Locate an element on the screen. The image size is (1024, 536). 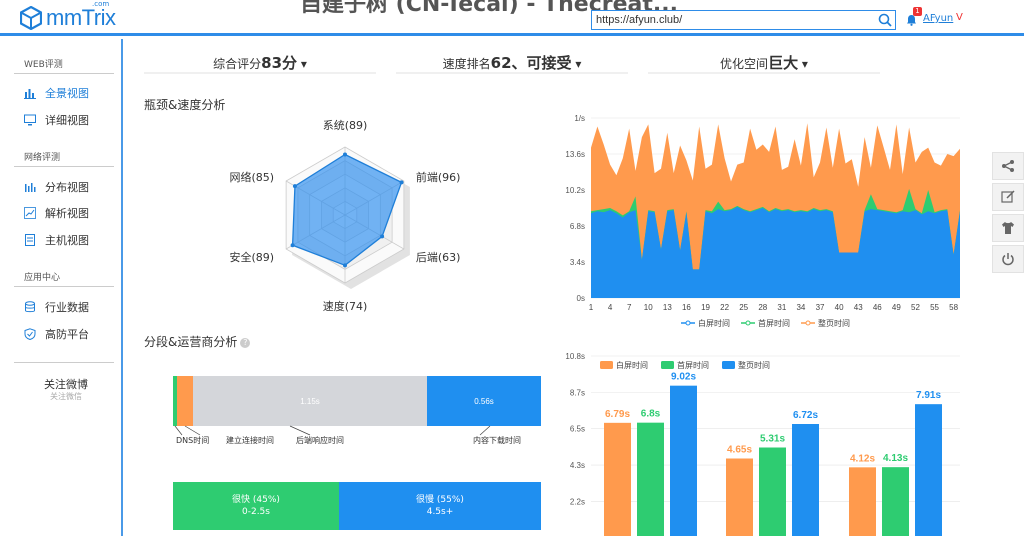
y-tick-label: 6.8s is located at coordinates (577, 226).